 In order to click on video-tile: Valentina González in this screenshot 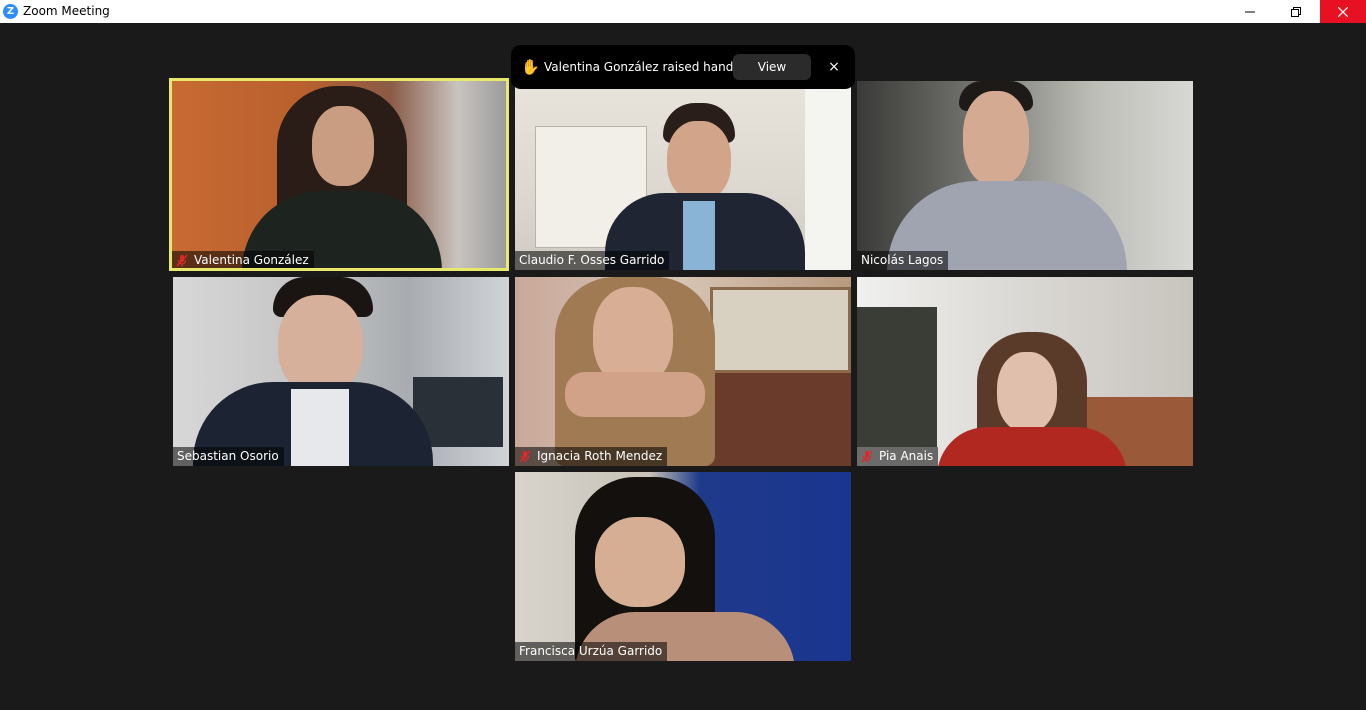, I will do `click(340, 175)`.